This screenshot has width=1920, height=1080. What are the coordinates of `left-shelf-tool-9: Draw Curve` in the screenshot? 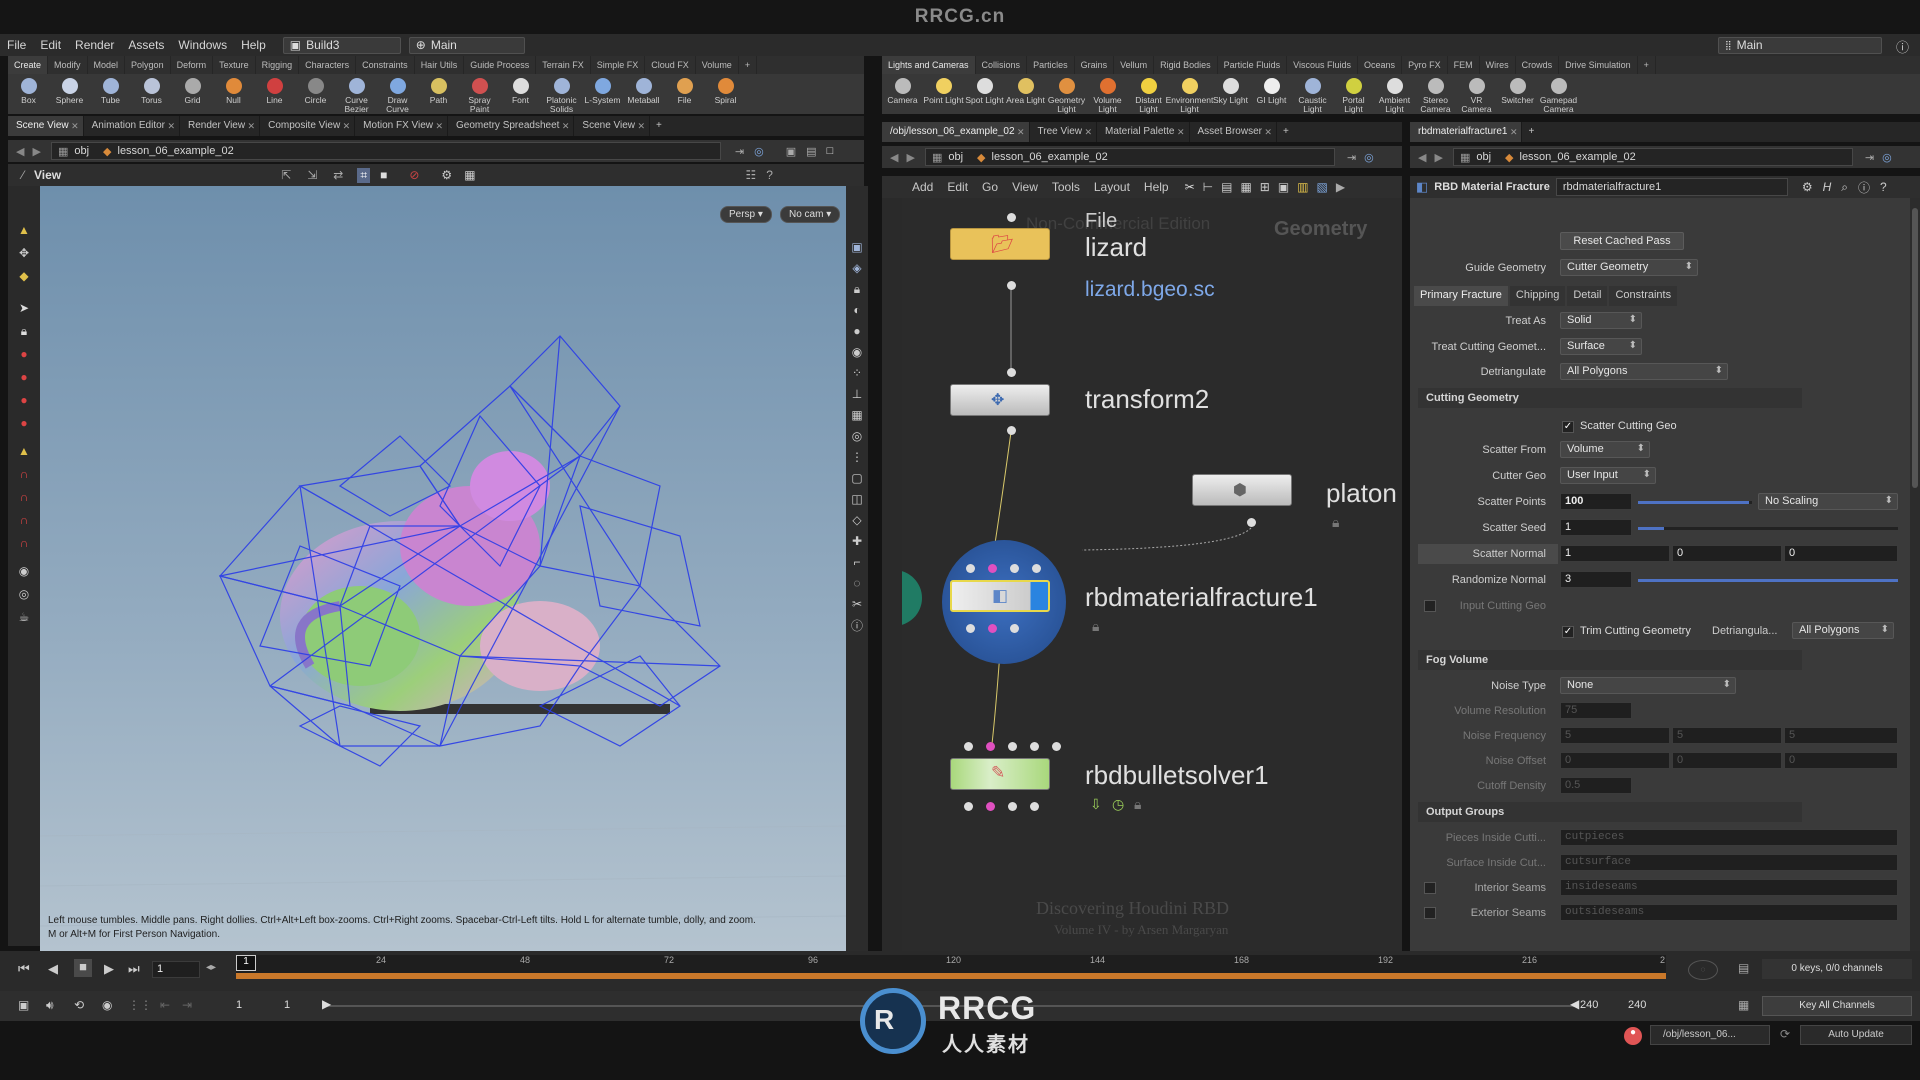 It's located at (397, 94).